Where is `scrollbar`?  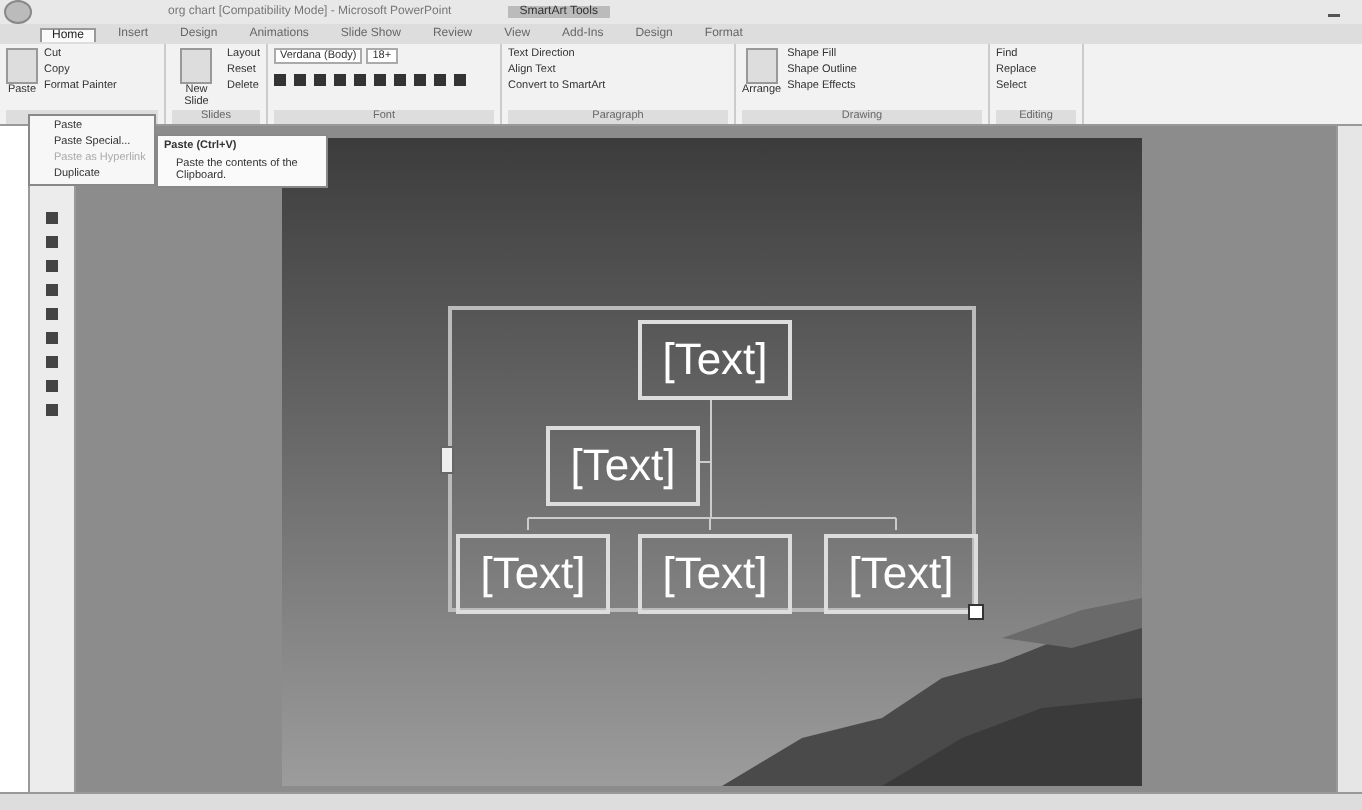
scrollbar is located at coordinates (1349, 459).